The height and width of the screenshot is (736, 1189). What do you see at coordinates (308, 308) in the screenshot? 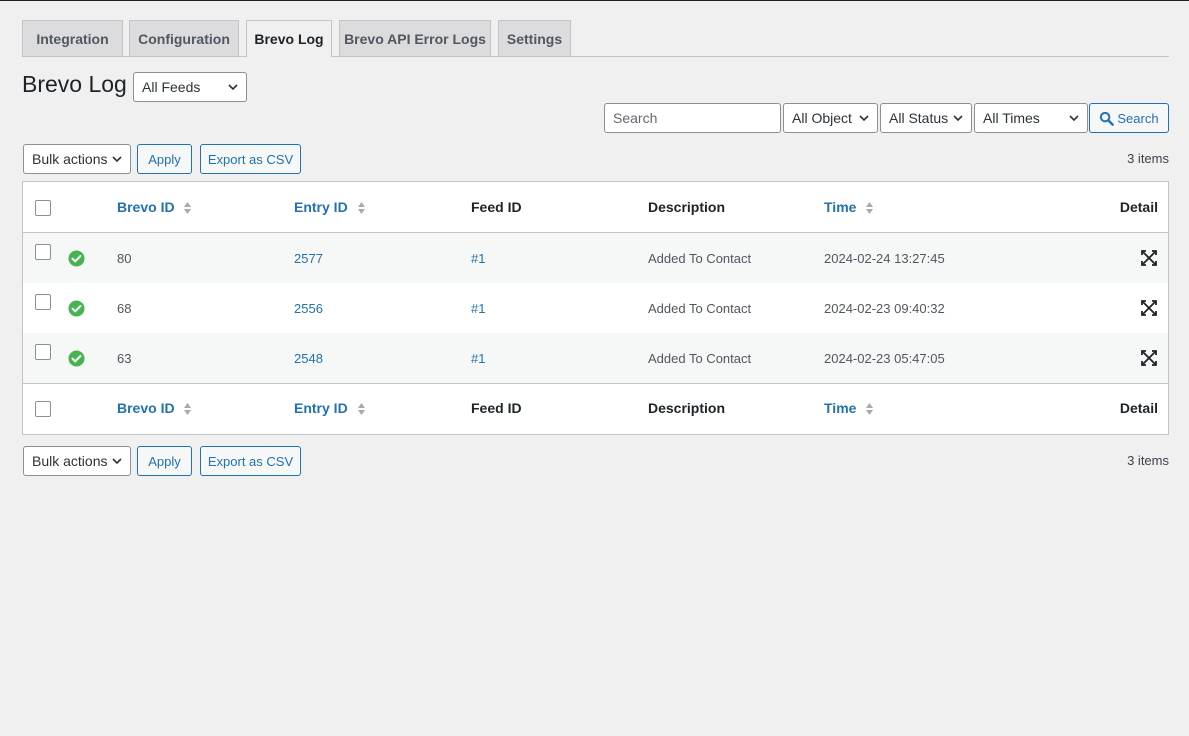
I see `cell-entry-id-link: 2556` at bounding box center [308, 308].